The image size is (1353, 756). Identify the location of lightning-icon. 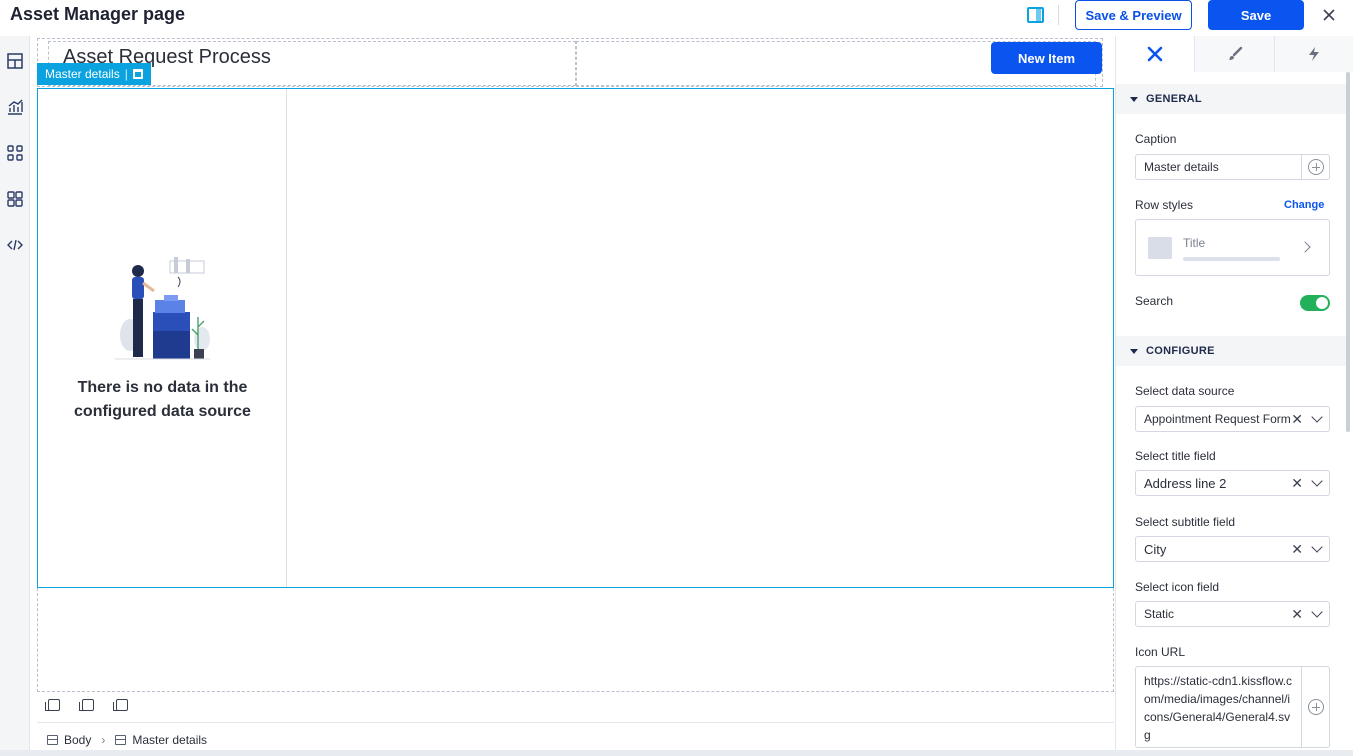
(1314, 54).